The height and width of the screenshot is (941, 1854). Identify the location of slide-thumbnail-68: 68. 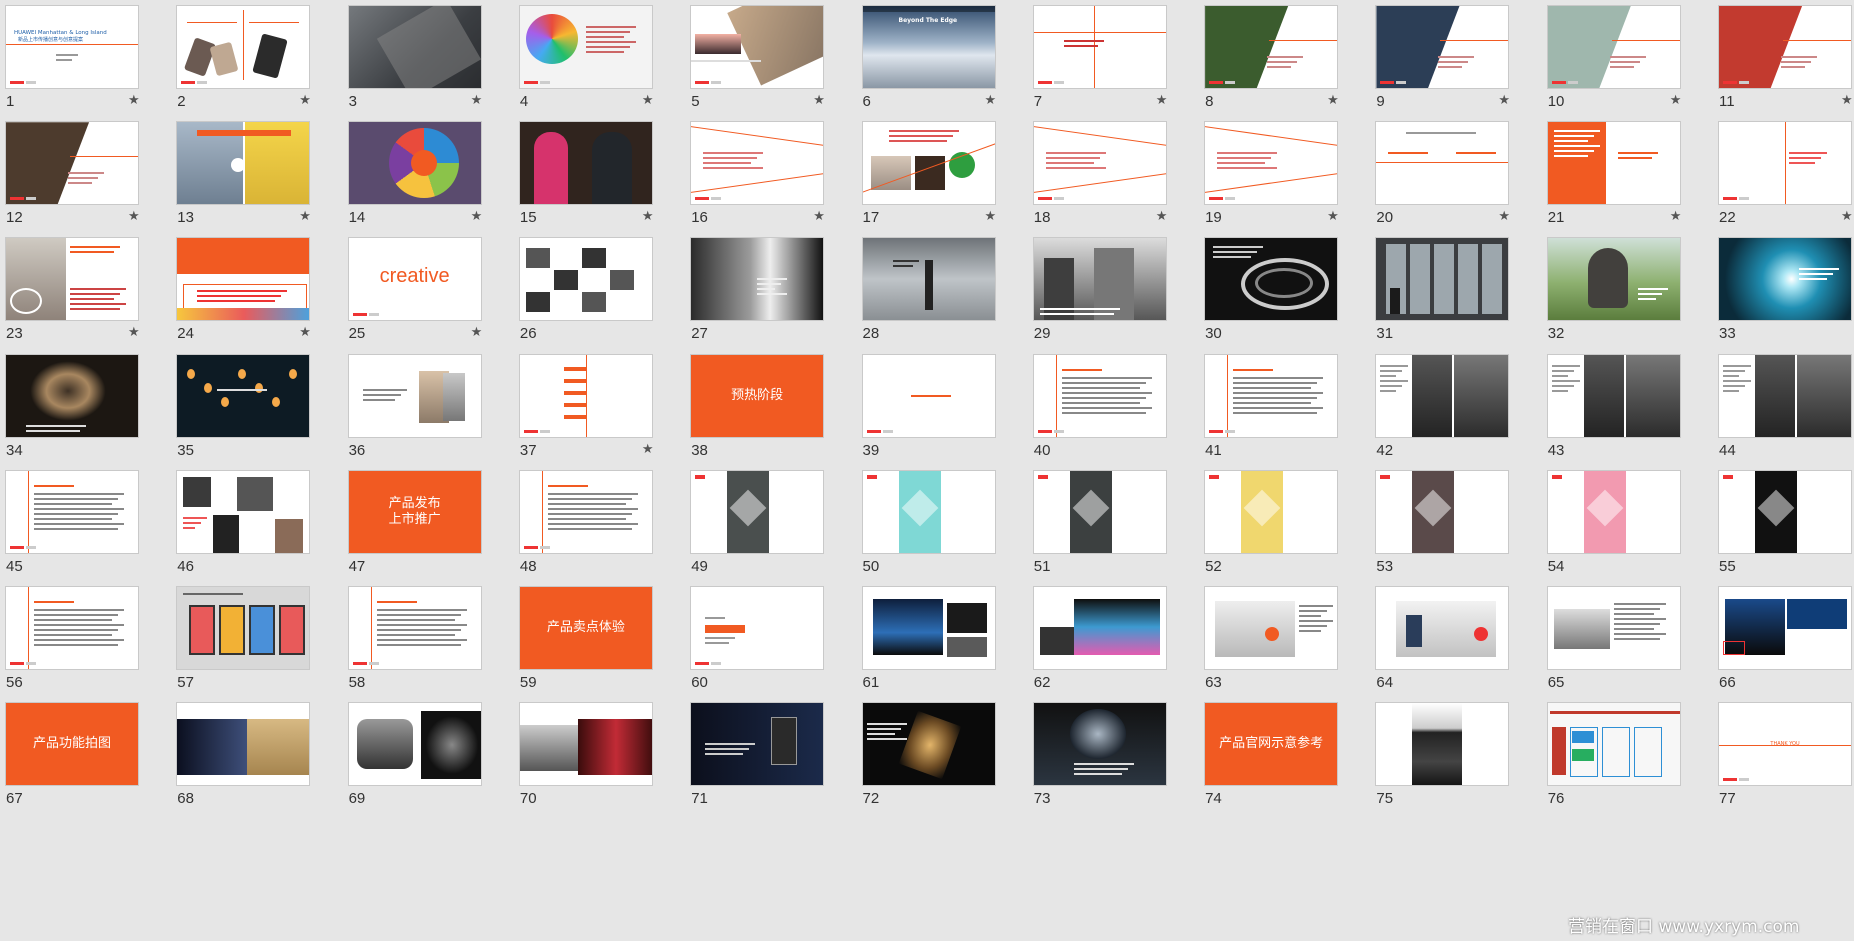
(256, 765).